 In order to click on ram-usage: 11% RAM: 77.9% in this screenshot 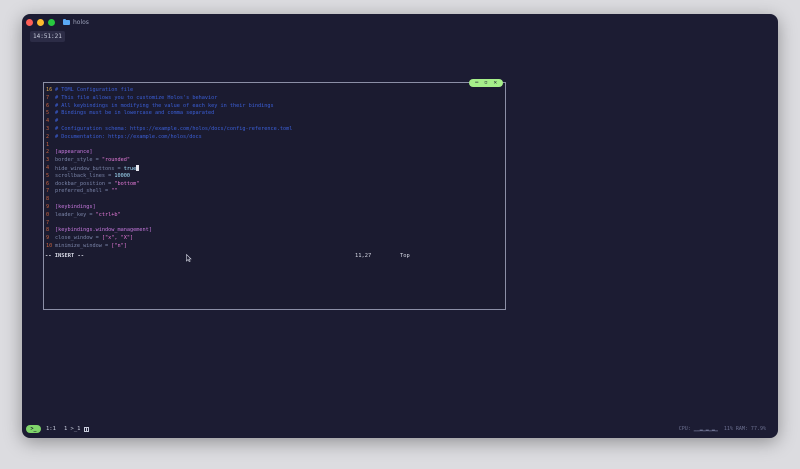, I will do `click(744, 429)`.